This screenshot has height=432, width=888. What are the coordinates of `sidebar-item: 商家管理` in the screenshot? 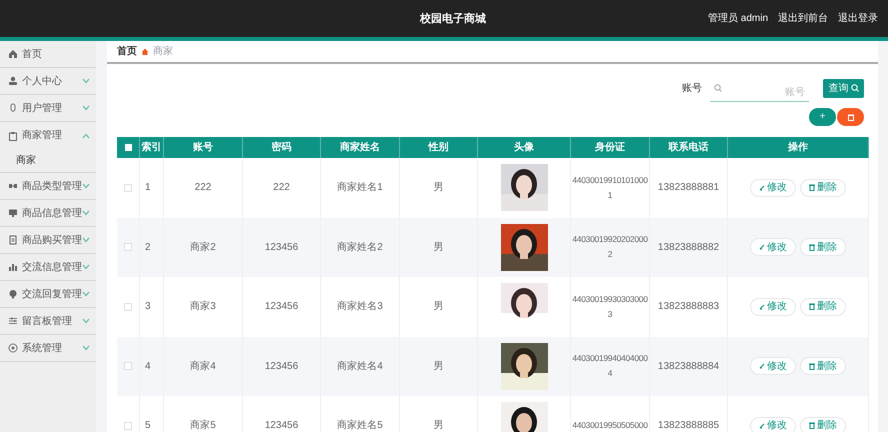 It's located at (48, 135).